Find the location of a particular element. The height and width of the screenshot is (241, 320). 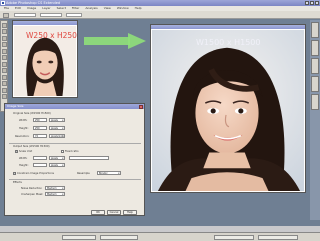

height-input: 250 is located at coordinates (40, 128).